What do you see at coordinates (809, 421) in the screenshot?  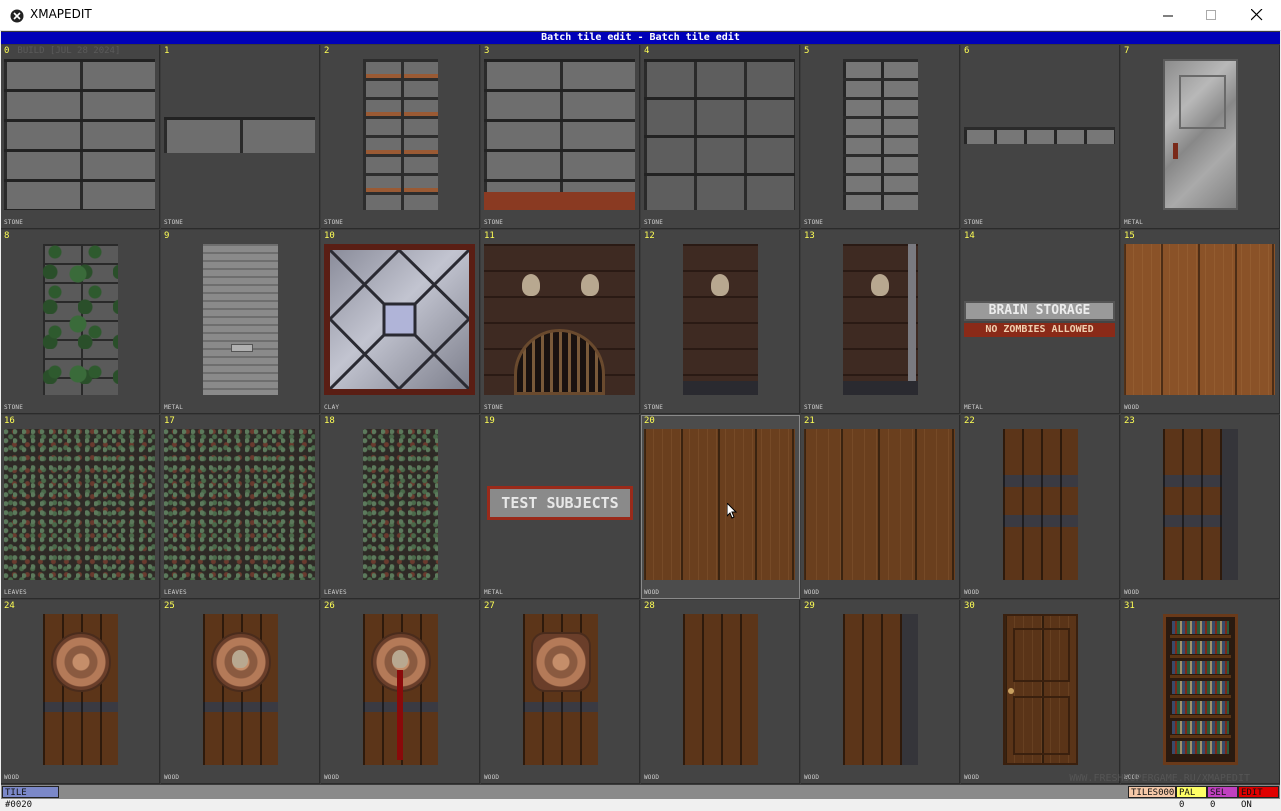 I see `tile-number: 21` at bounding box center [809, 421].